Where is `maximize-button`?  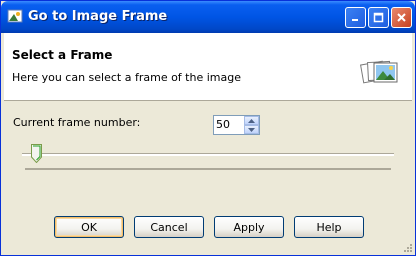
maximize-button is located at coordinates (378, 17).